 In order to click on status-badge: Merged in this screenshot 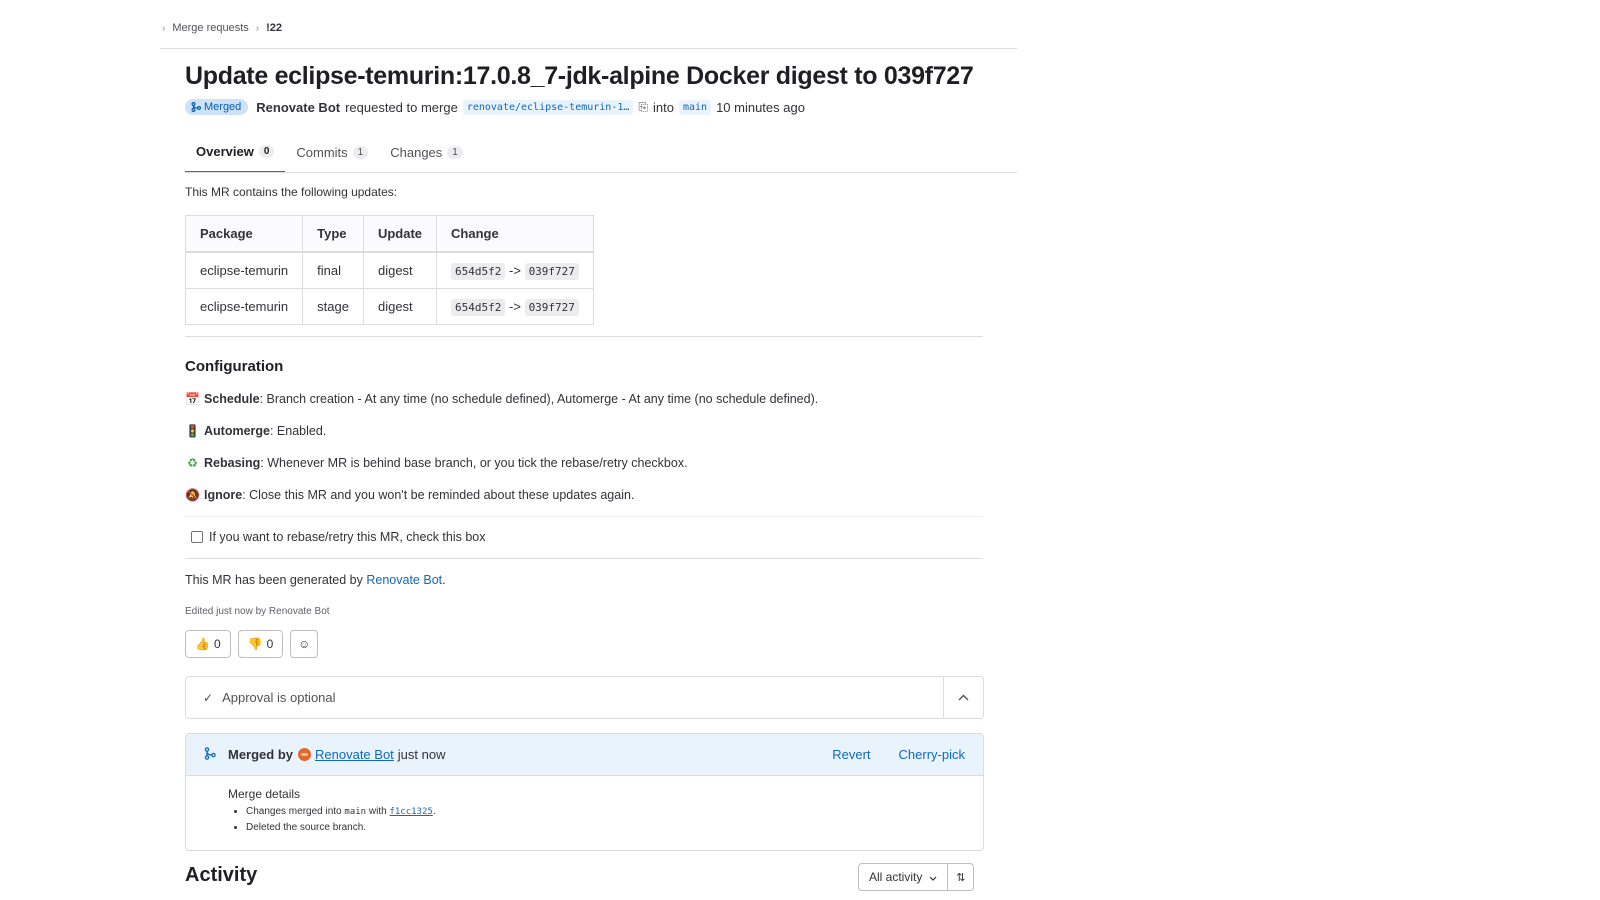, I will do `click(217, 107)`.